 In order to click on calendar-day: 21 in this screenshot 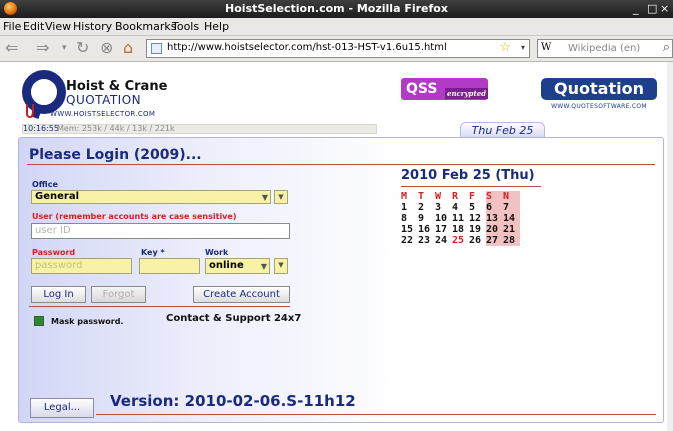, I will do `click(511, 229)`.